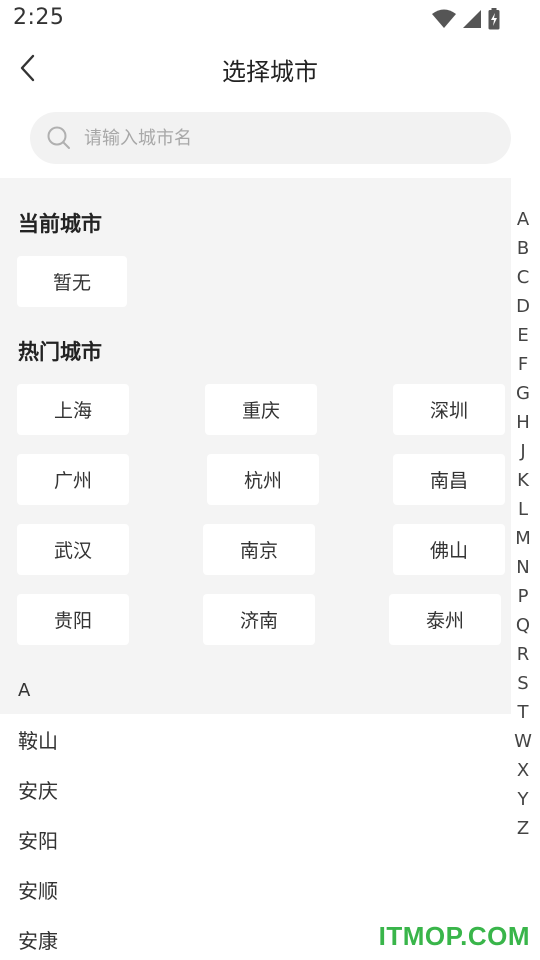  Describe the element at coordinates (472, 19) in the screenshot. I see `cell-signal-icon` at that location.